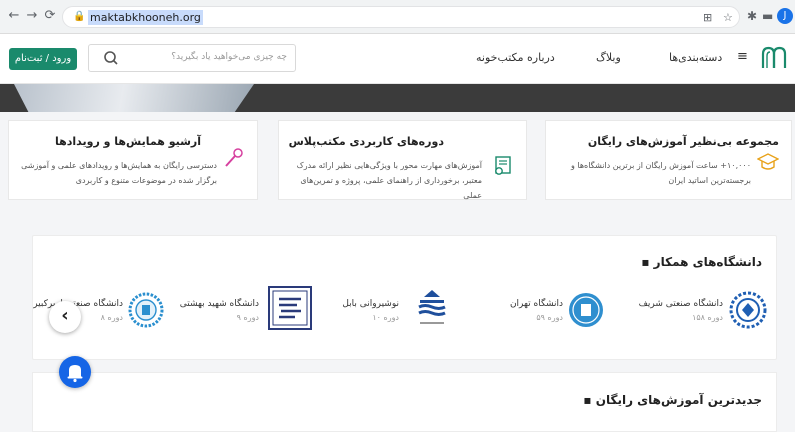 Image resolution: width=795 pixels, height=432 pixels. I want to click on profile-avatar: J, so click(785, 16).